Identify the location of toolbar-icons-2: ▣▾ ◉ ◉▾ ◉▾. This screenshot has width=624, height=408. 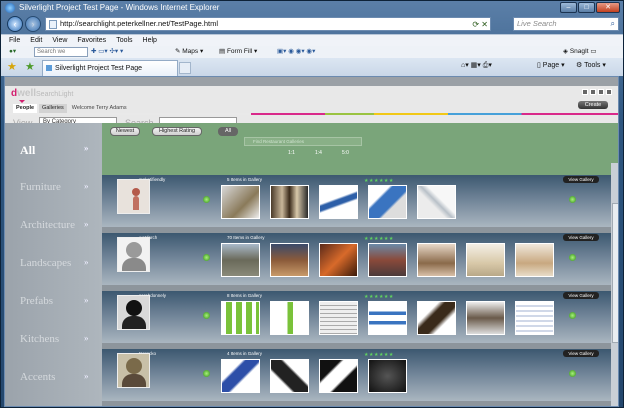
(296, 52).